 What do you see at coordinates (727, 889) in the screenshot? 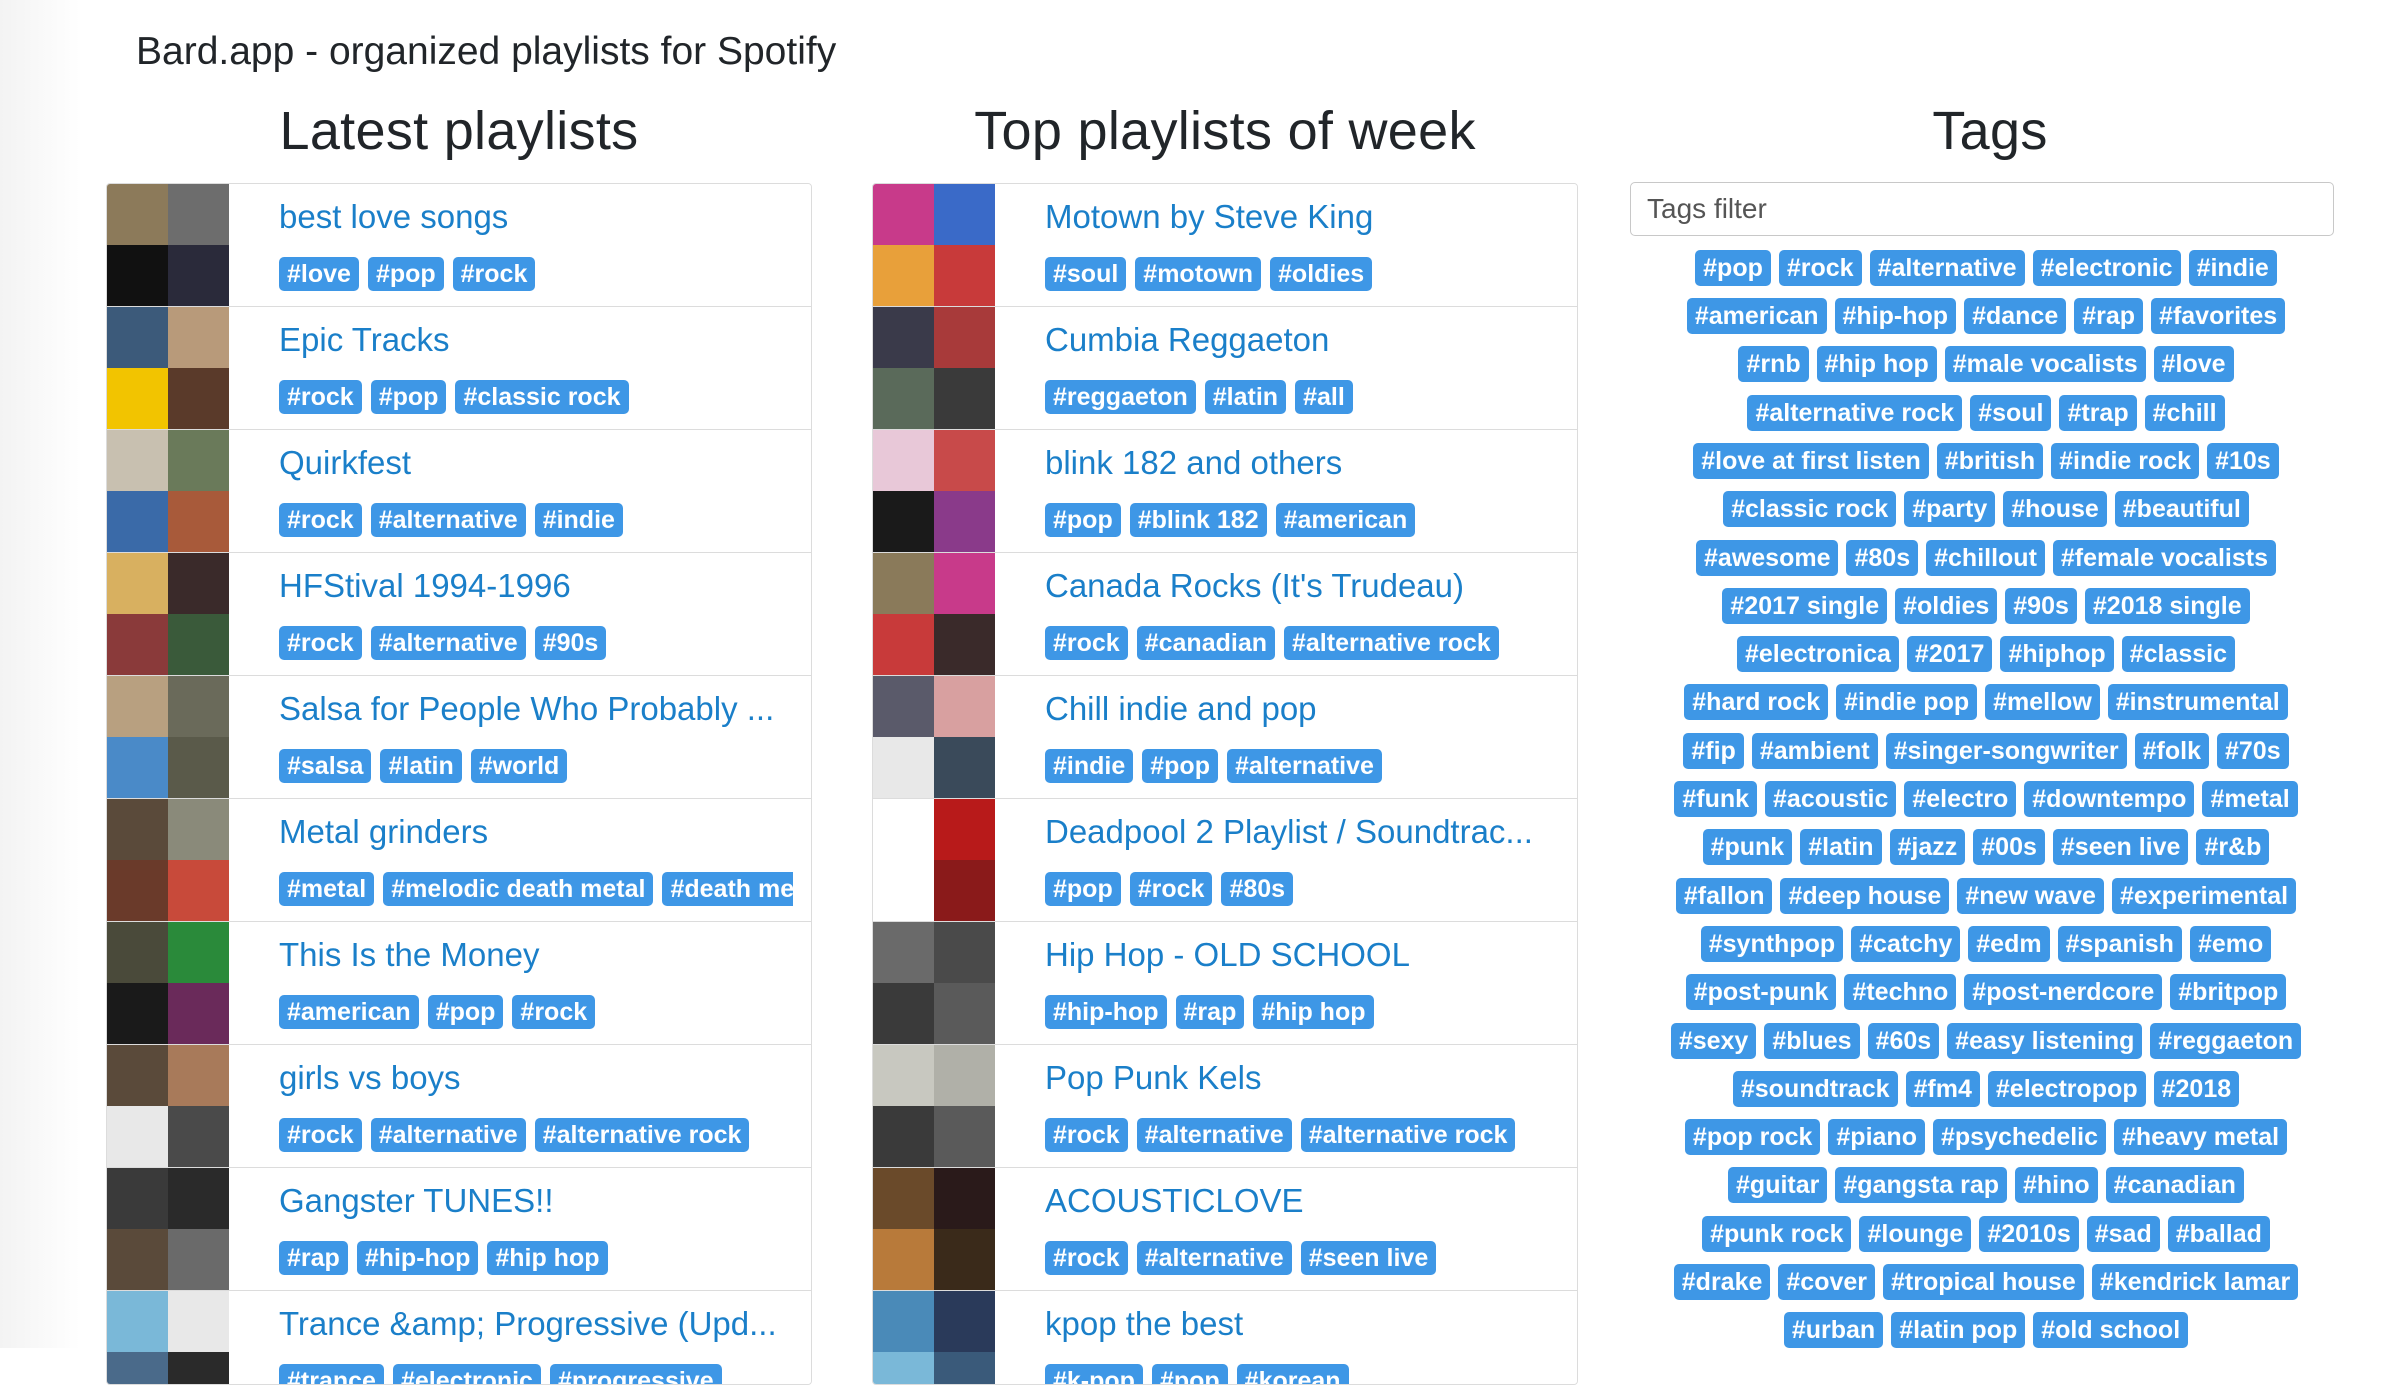
I see `tag-badge: #death metal` at bounding box center [727, 889].